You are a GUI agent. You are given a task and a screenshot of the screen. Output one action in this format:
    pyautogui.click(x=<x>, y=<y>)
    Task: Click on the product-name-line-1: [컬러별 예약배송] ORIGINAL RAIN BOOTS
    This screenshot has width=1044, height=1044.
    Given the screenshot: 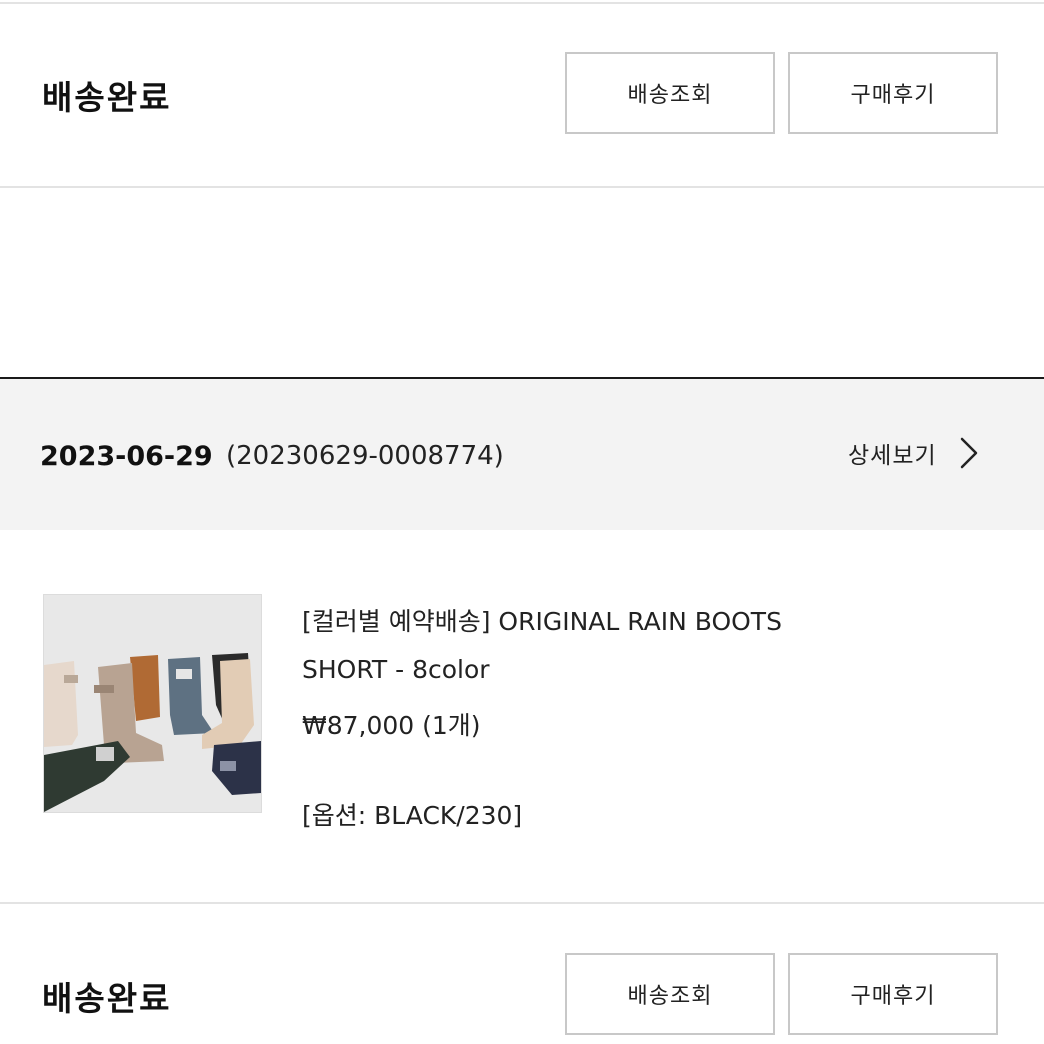 What is the action you would take?
    pyautogui.click(x=542, y=621)
    